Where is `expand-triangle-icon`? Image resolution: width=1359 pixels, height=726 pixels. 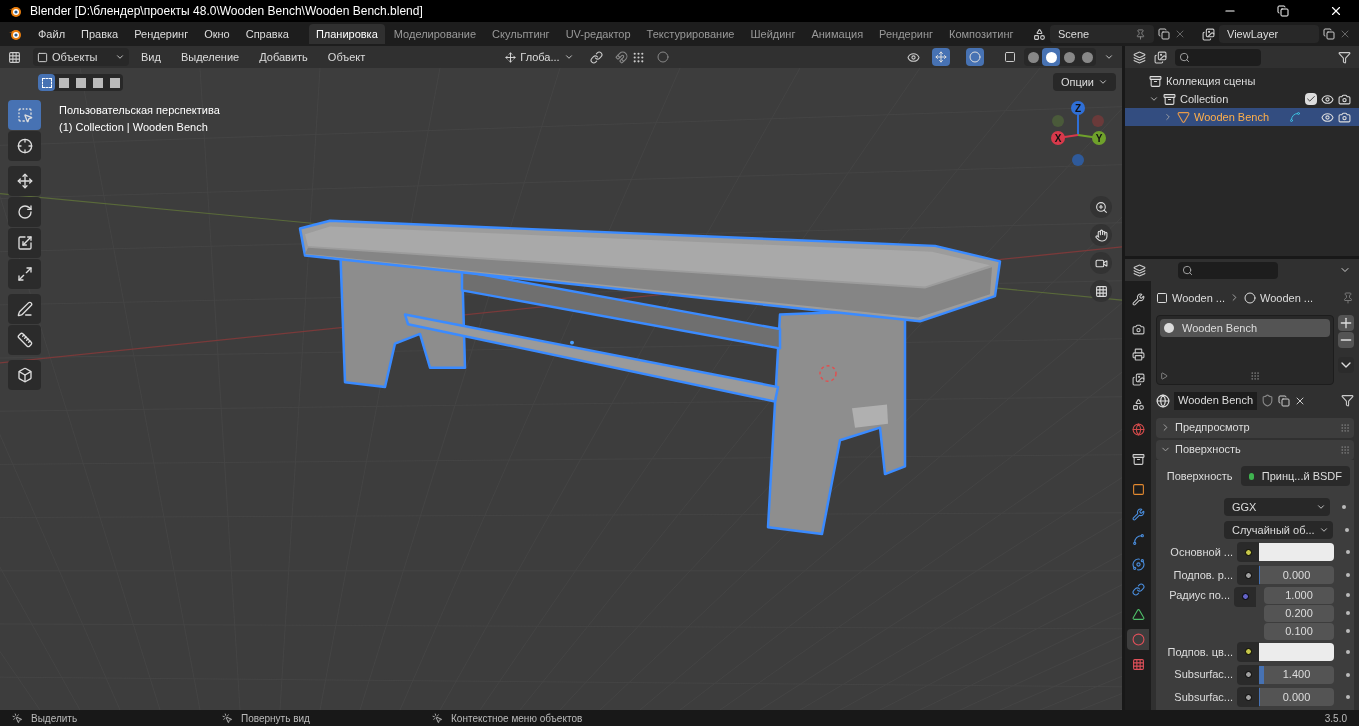
expand-triangle-icon is located at coordinates (1164, 375).